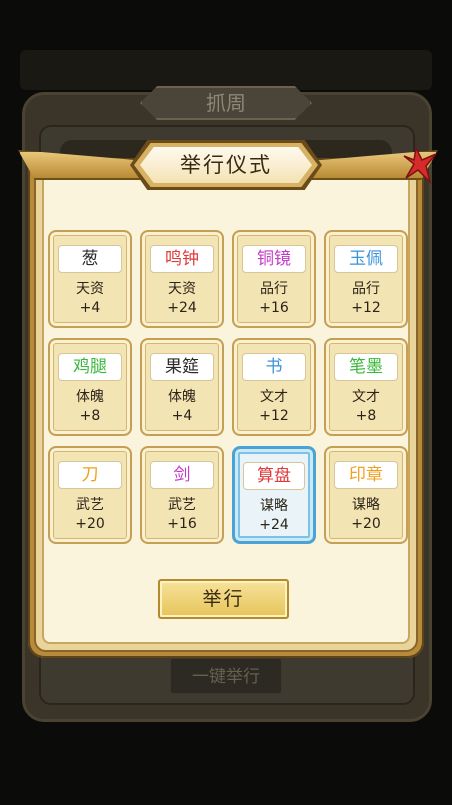 Image resolution: width=452 pixels, height=805 pixels. I want to click on modal-title: 举行仪式, so click(226, 165).